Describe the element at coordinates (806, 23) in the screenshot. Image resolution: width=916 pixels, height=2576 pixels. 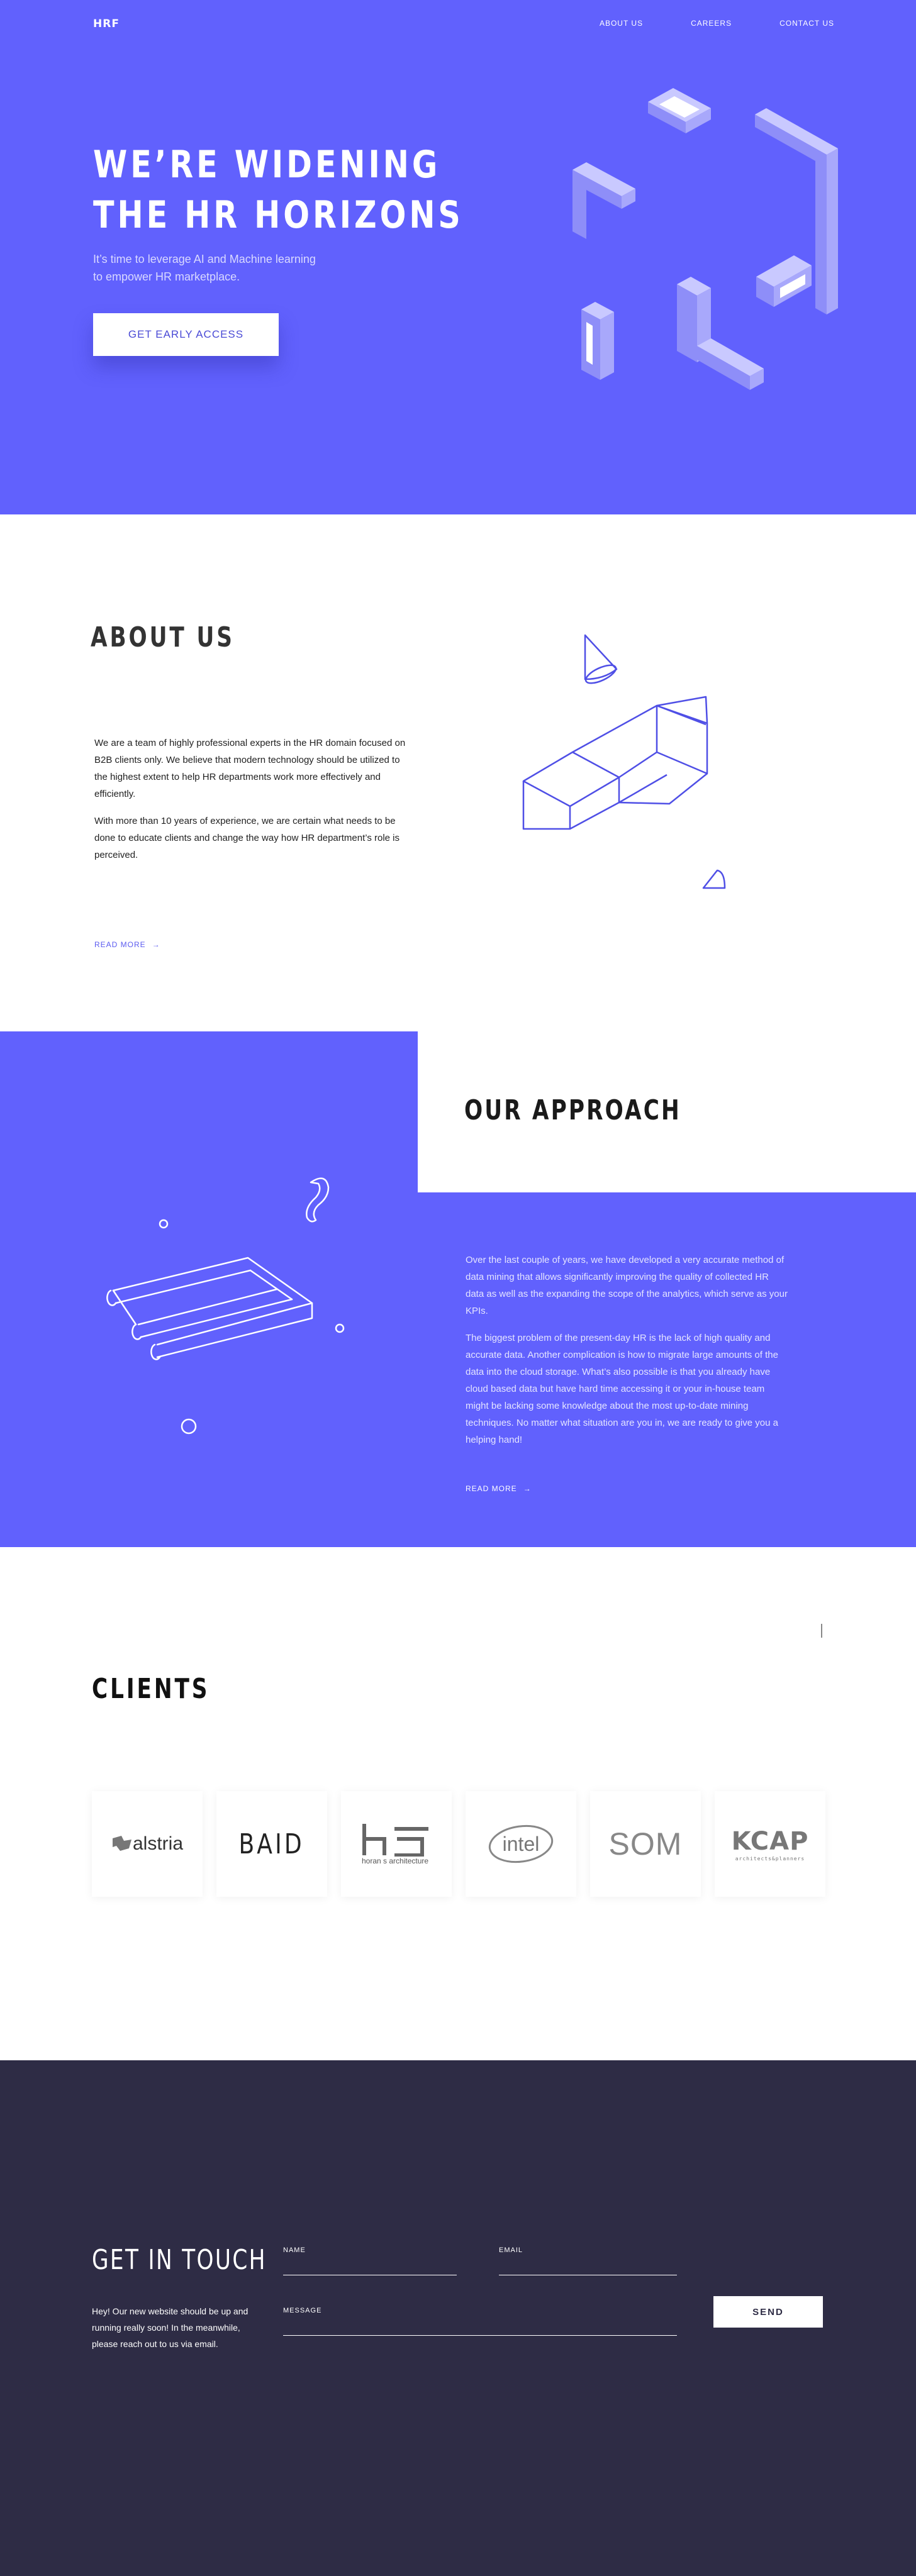
I see `nav-contact-us: CONTACT US` at that location.